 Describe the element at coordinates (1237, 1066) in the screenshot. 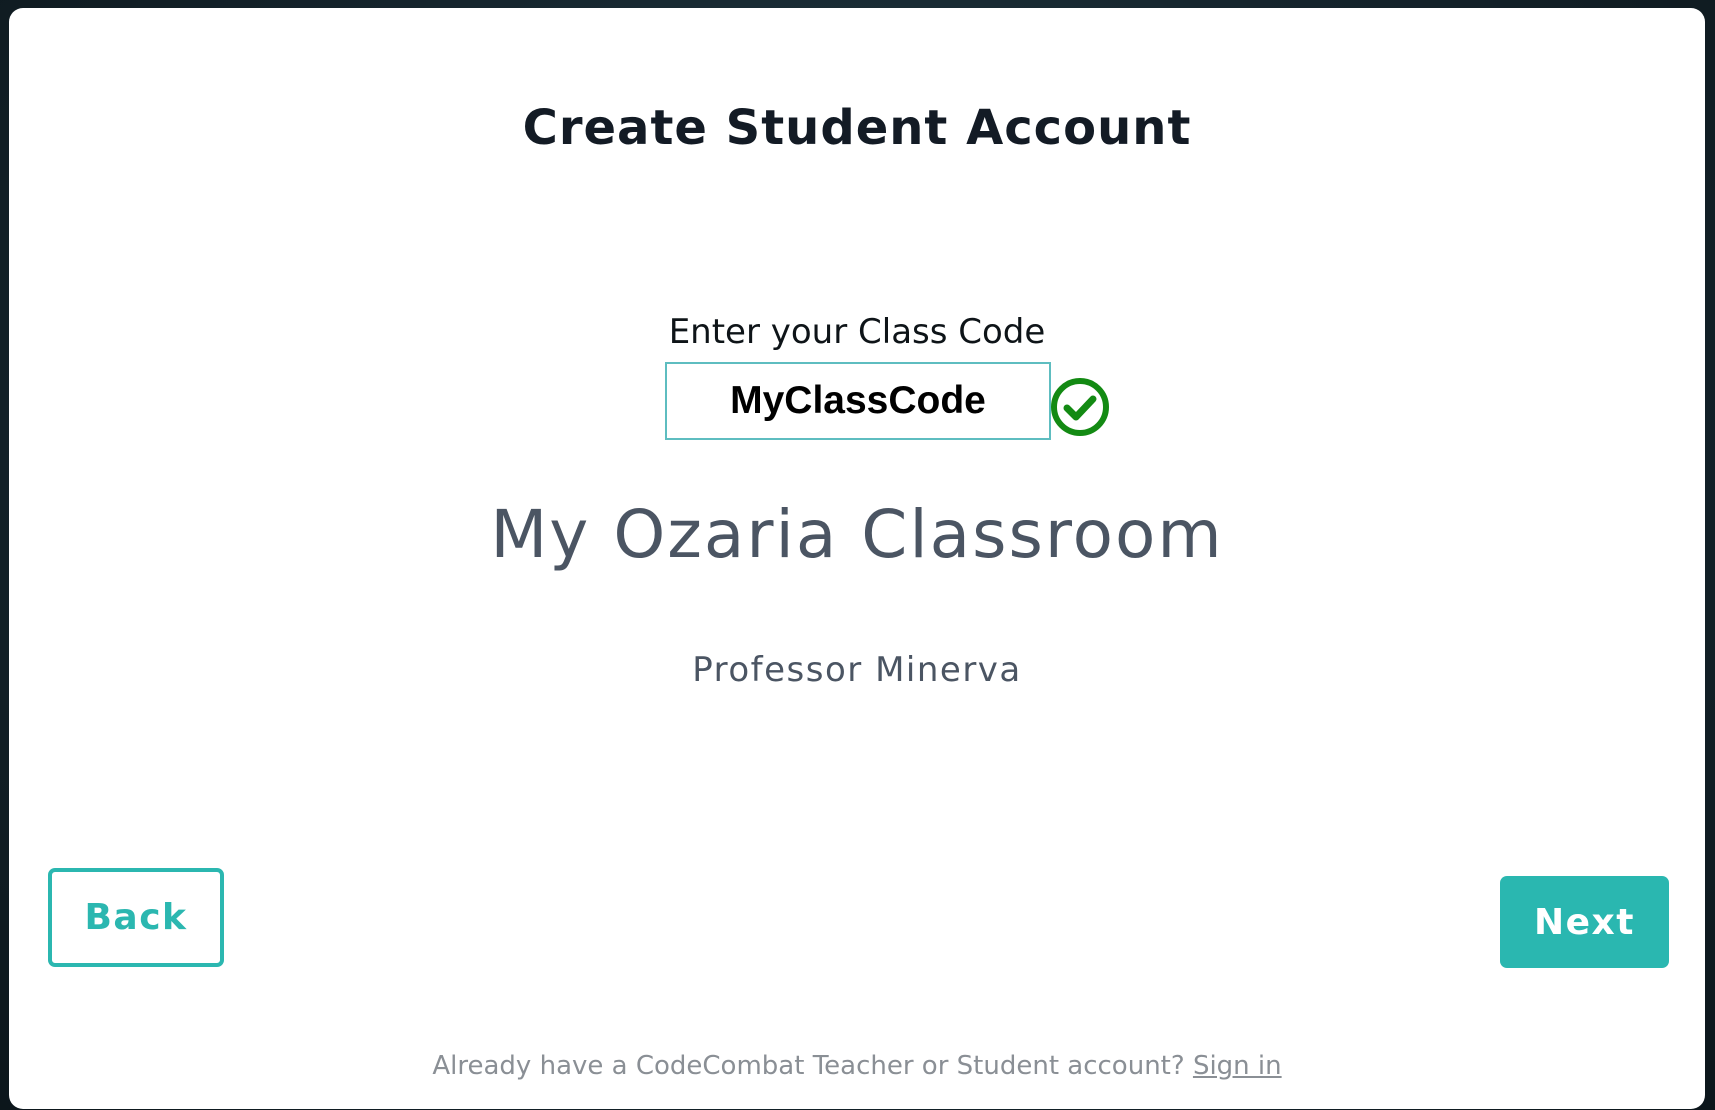

I see `sign-in-link: Sign in` at that location.